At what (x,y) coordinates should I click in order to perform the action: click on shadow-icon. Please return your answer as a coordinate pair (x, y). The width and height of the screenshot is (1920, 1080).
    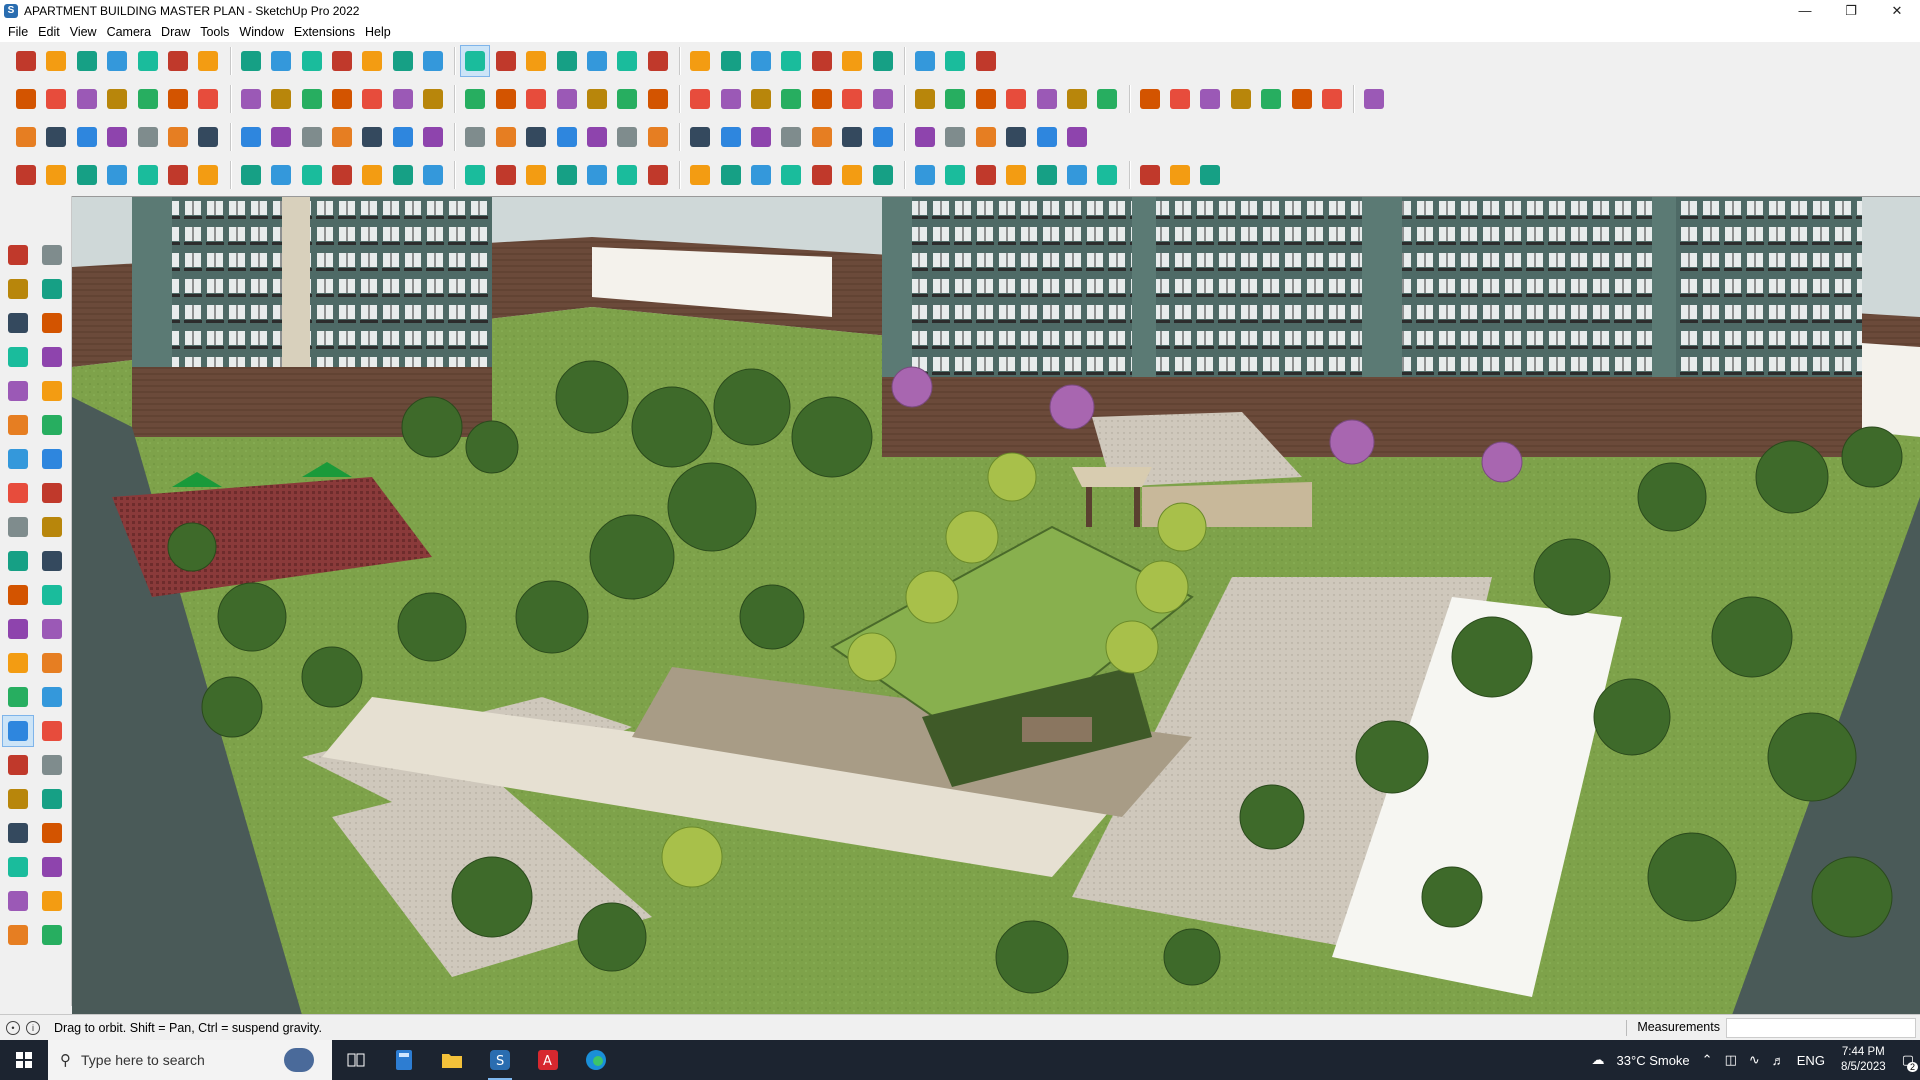
    Looking at the image, I should click on (791, 99).